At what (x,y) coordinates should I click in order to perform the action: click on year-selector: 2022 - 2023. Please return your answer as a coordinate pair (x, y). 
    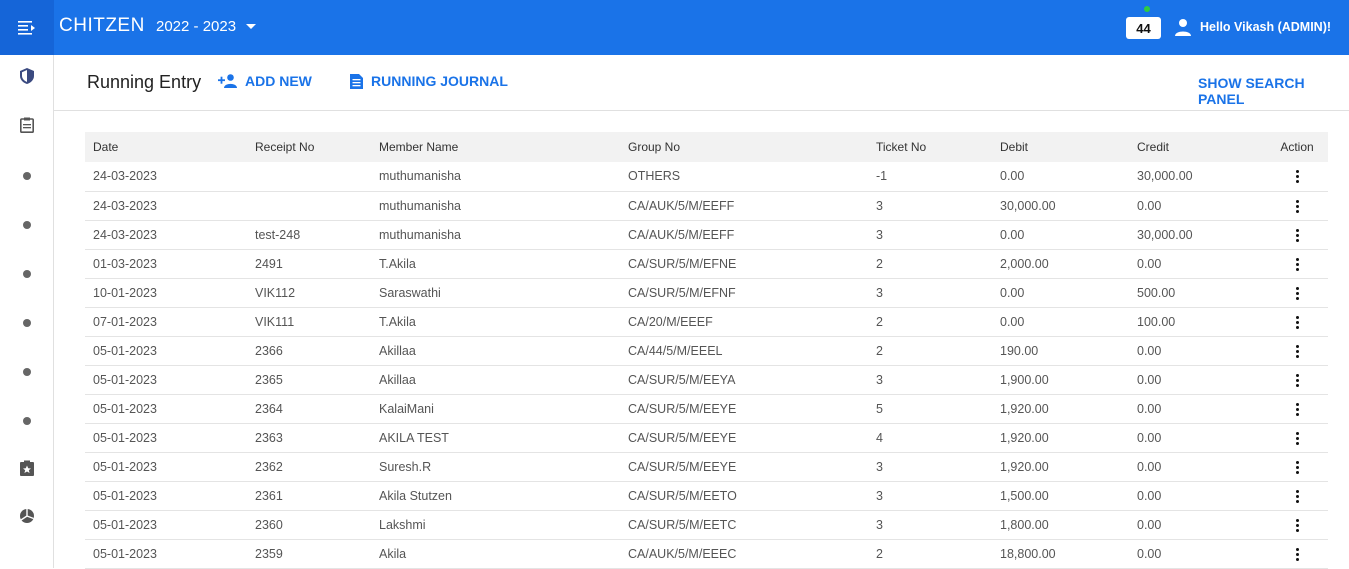
    Looking at the image, I should click on (206, 26).